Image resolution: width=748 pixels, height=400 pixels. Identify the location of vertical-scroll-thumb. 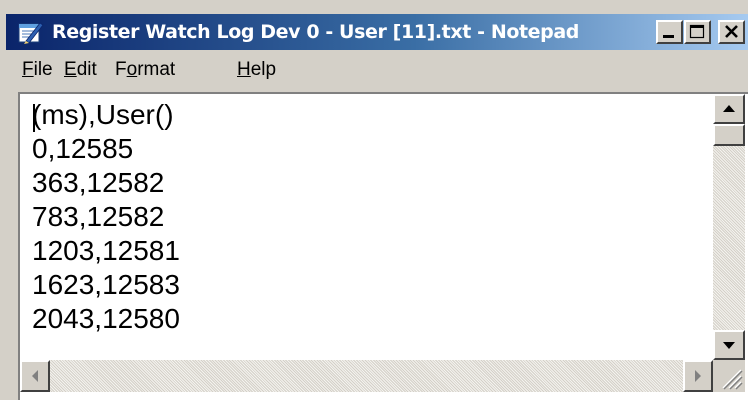
(729, 135).